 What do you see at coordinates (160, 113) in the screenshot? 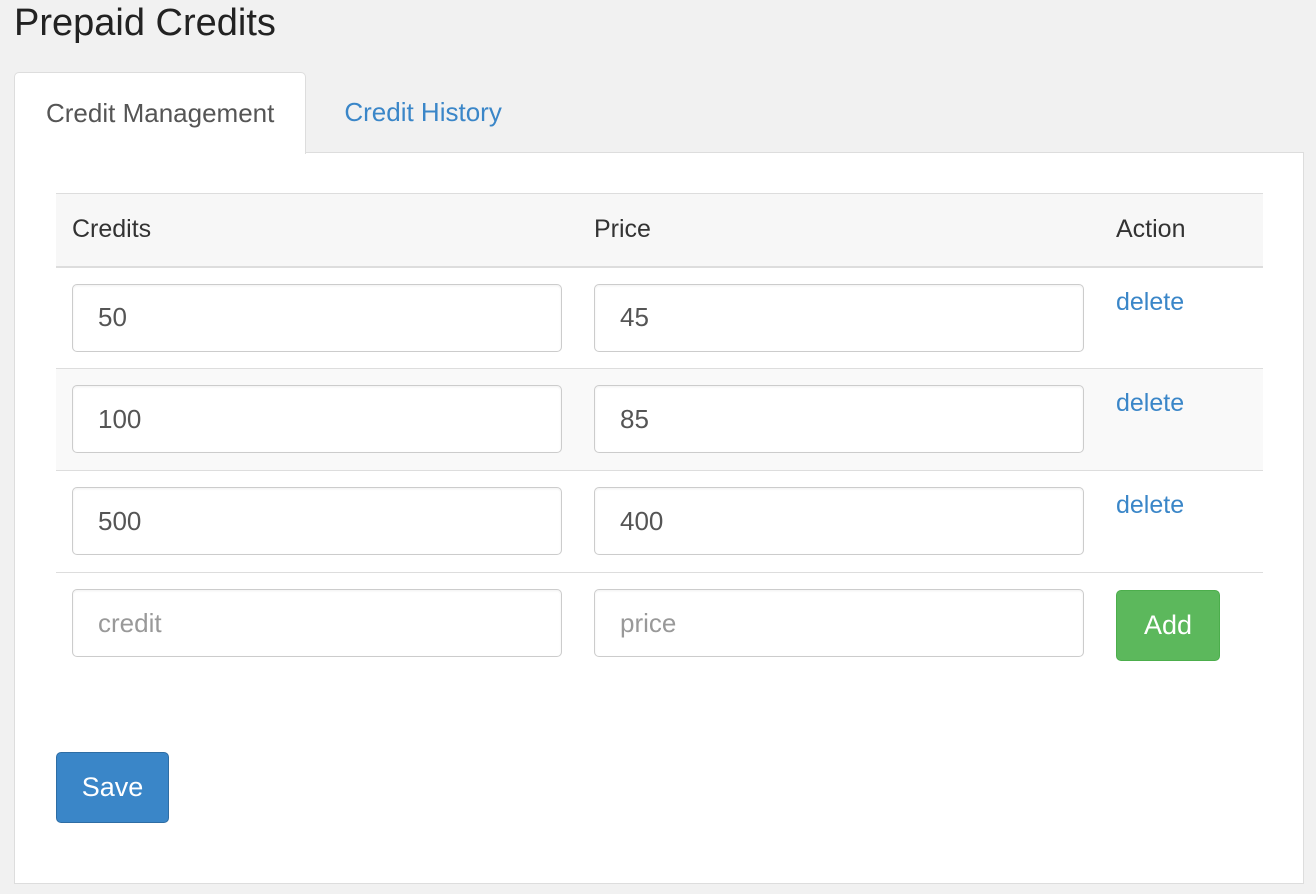
I see `tab-credit-management: Credit Management` at bounding box center [160, 113].